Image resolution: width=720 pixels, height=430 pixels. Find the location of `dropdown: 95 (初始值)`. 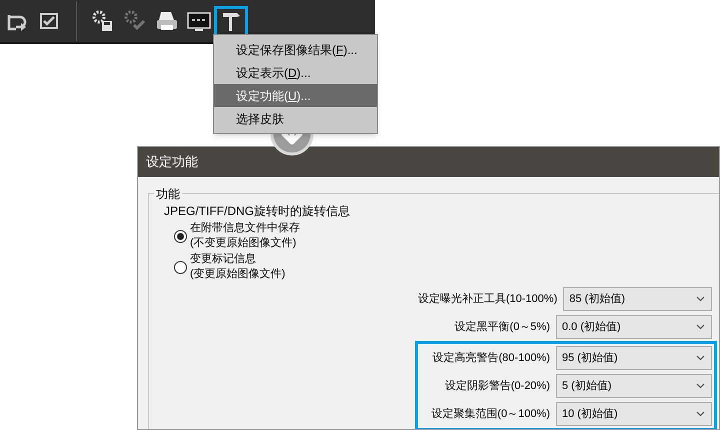

dropdown: 95 (初始值) is located at coordinates (634, 358).